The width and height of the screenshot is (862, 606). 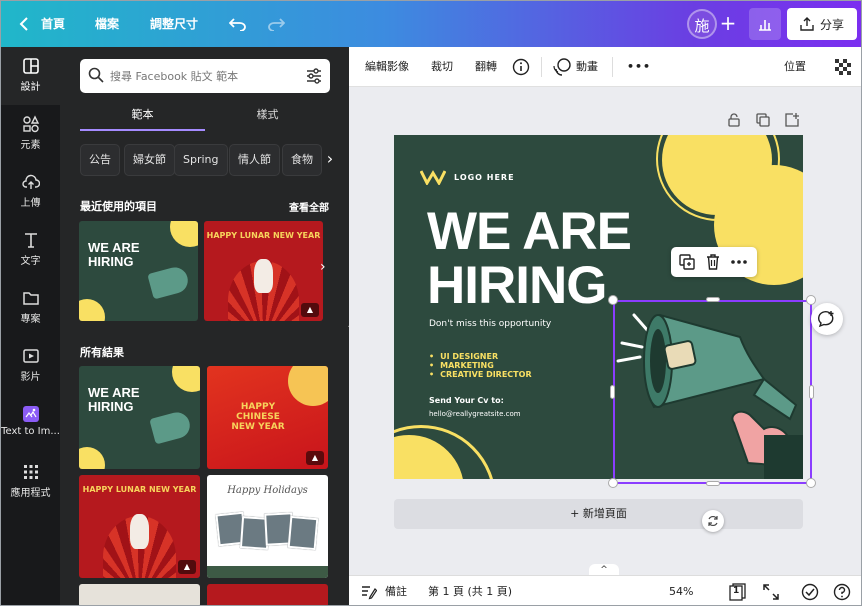 I want to click on animate-icon, so click(x=562, y=67).